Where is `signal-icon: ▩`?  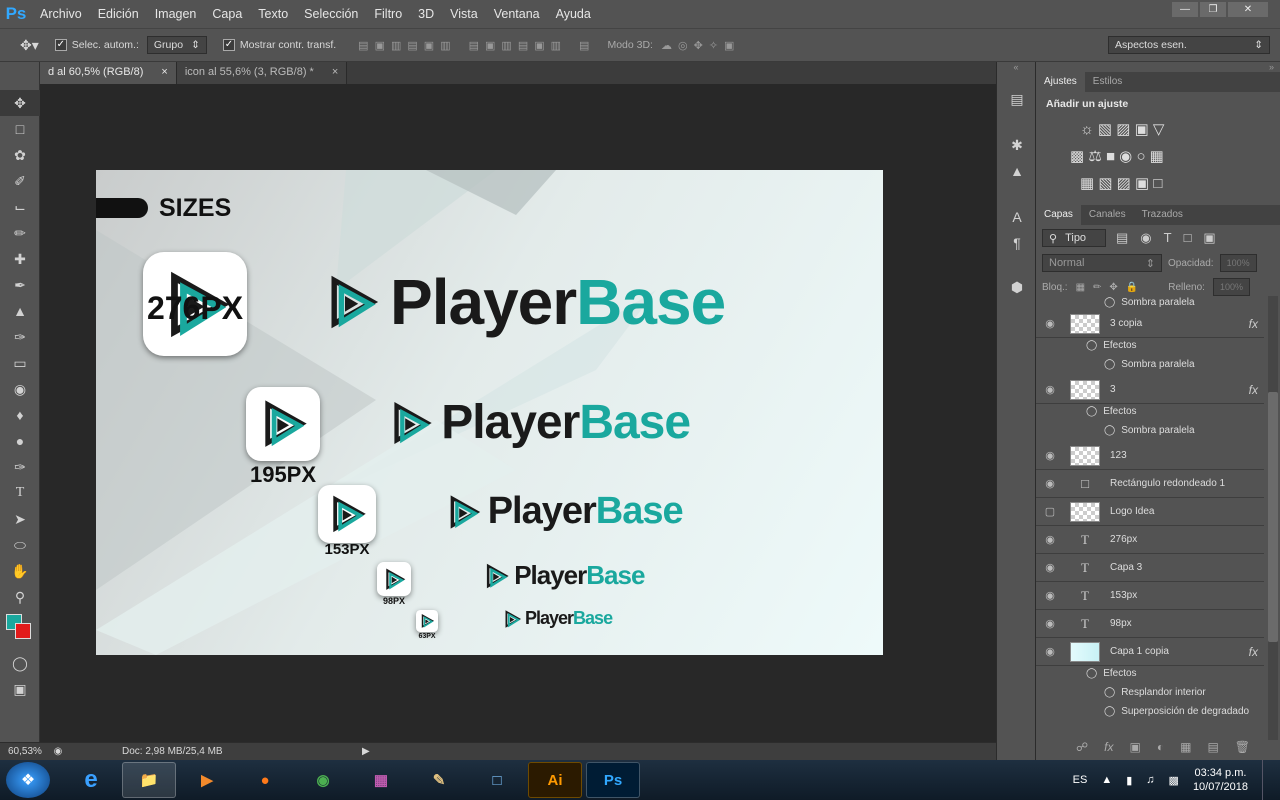
signal-icon: ▩ is located at coordinates (1174, 780).